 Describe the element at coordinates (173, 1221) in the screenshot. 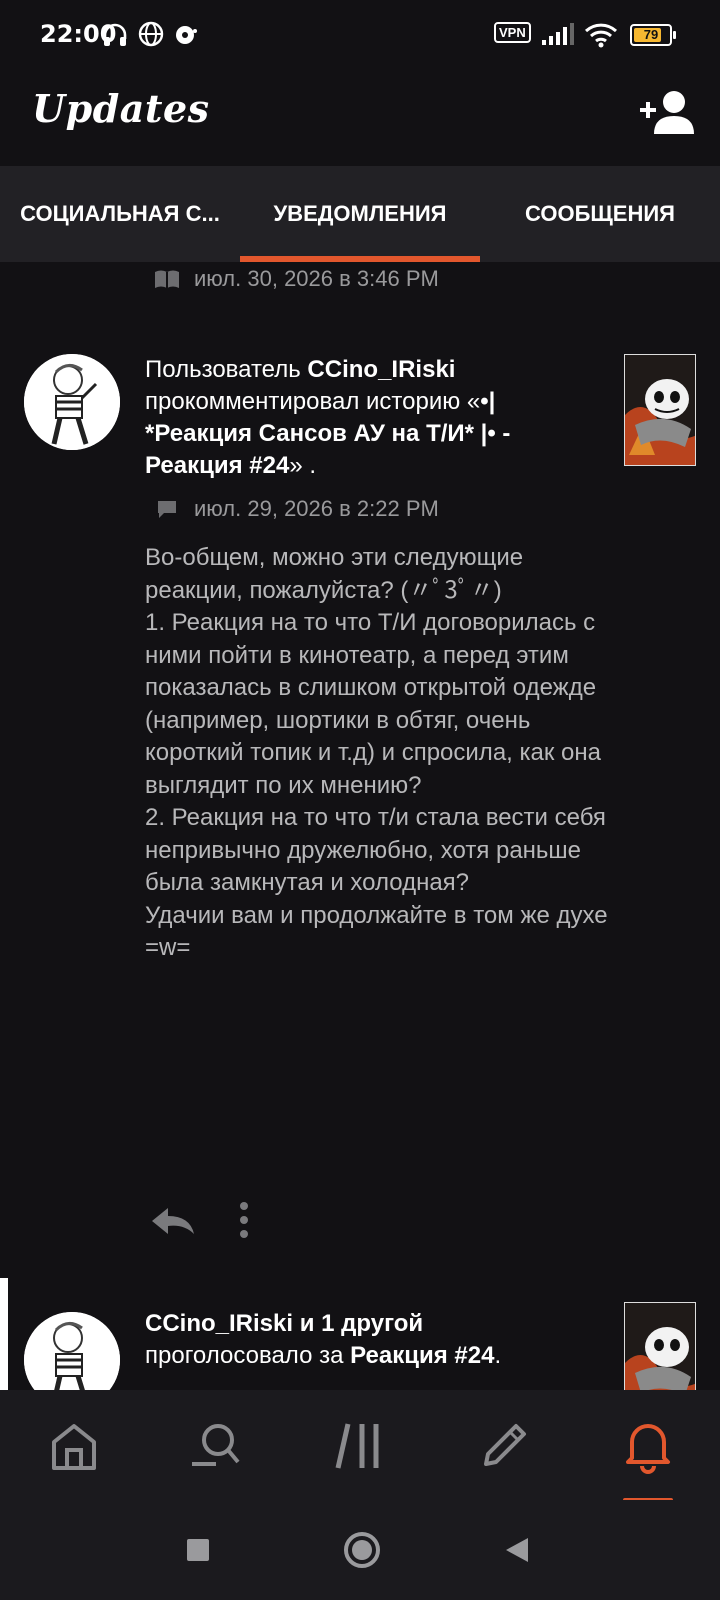

I see `reply-icon` at that location.